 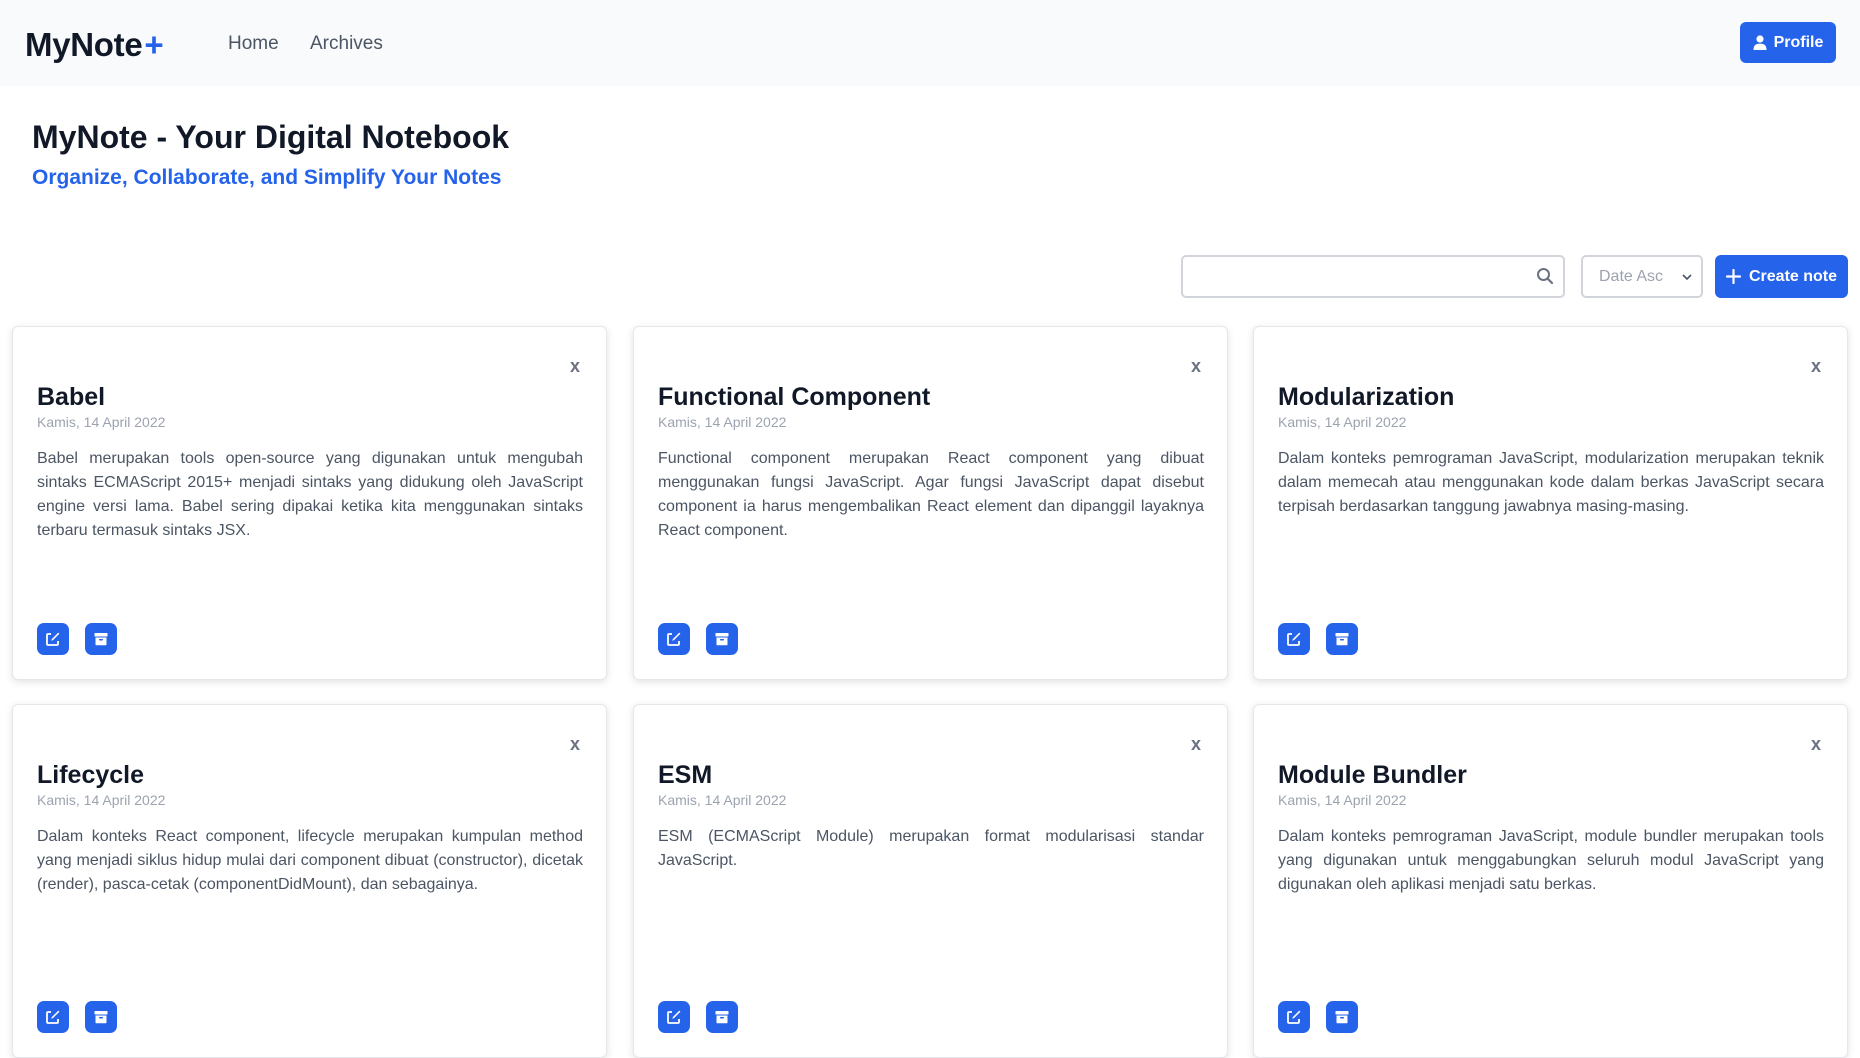 I want to click on nav-link-home: Home, so click(x=253, y=44).